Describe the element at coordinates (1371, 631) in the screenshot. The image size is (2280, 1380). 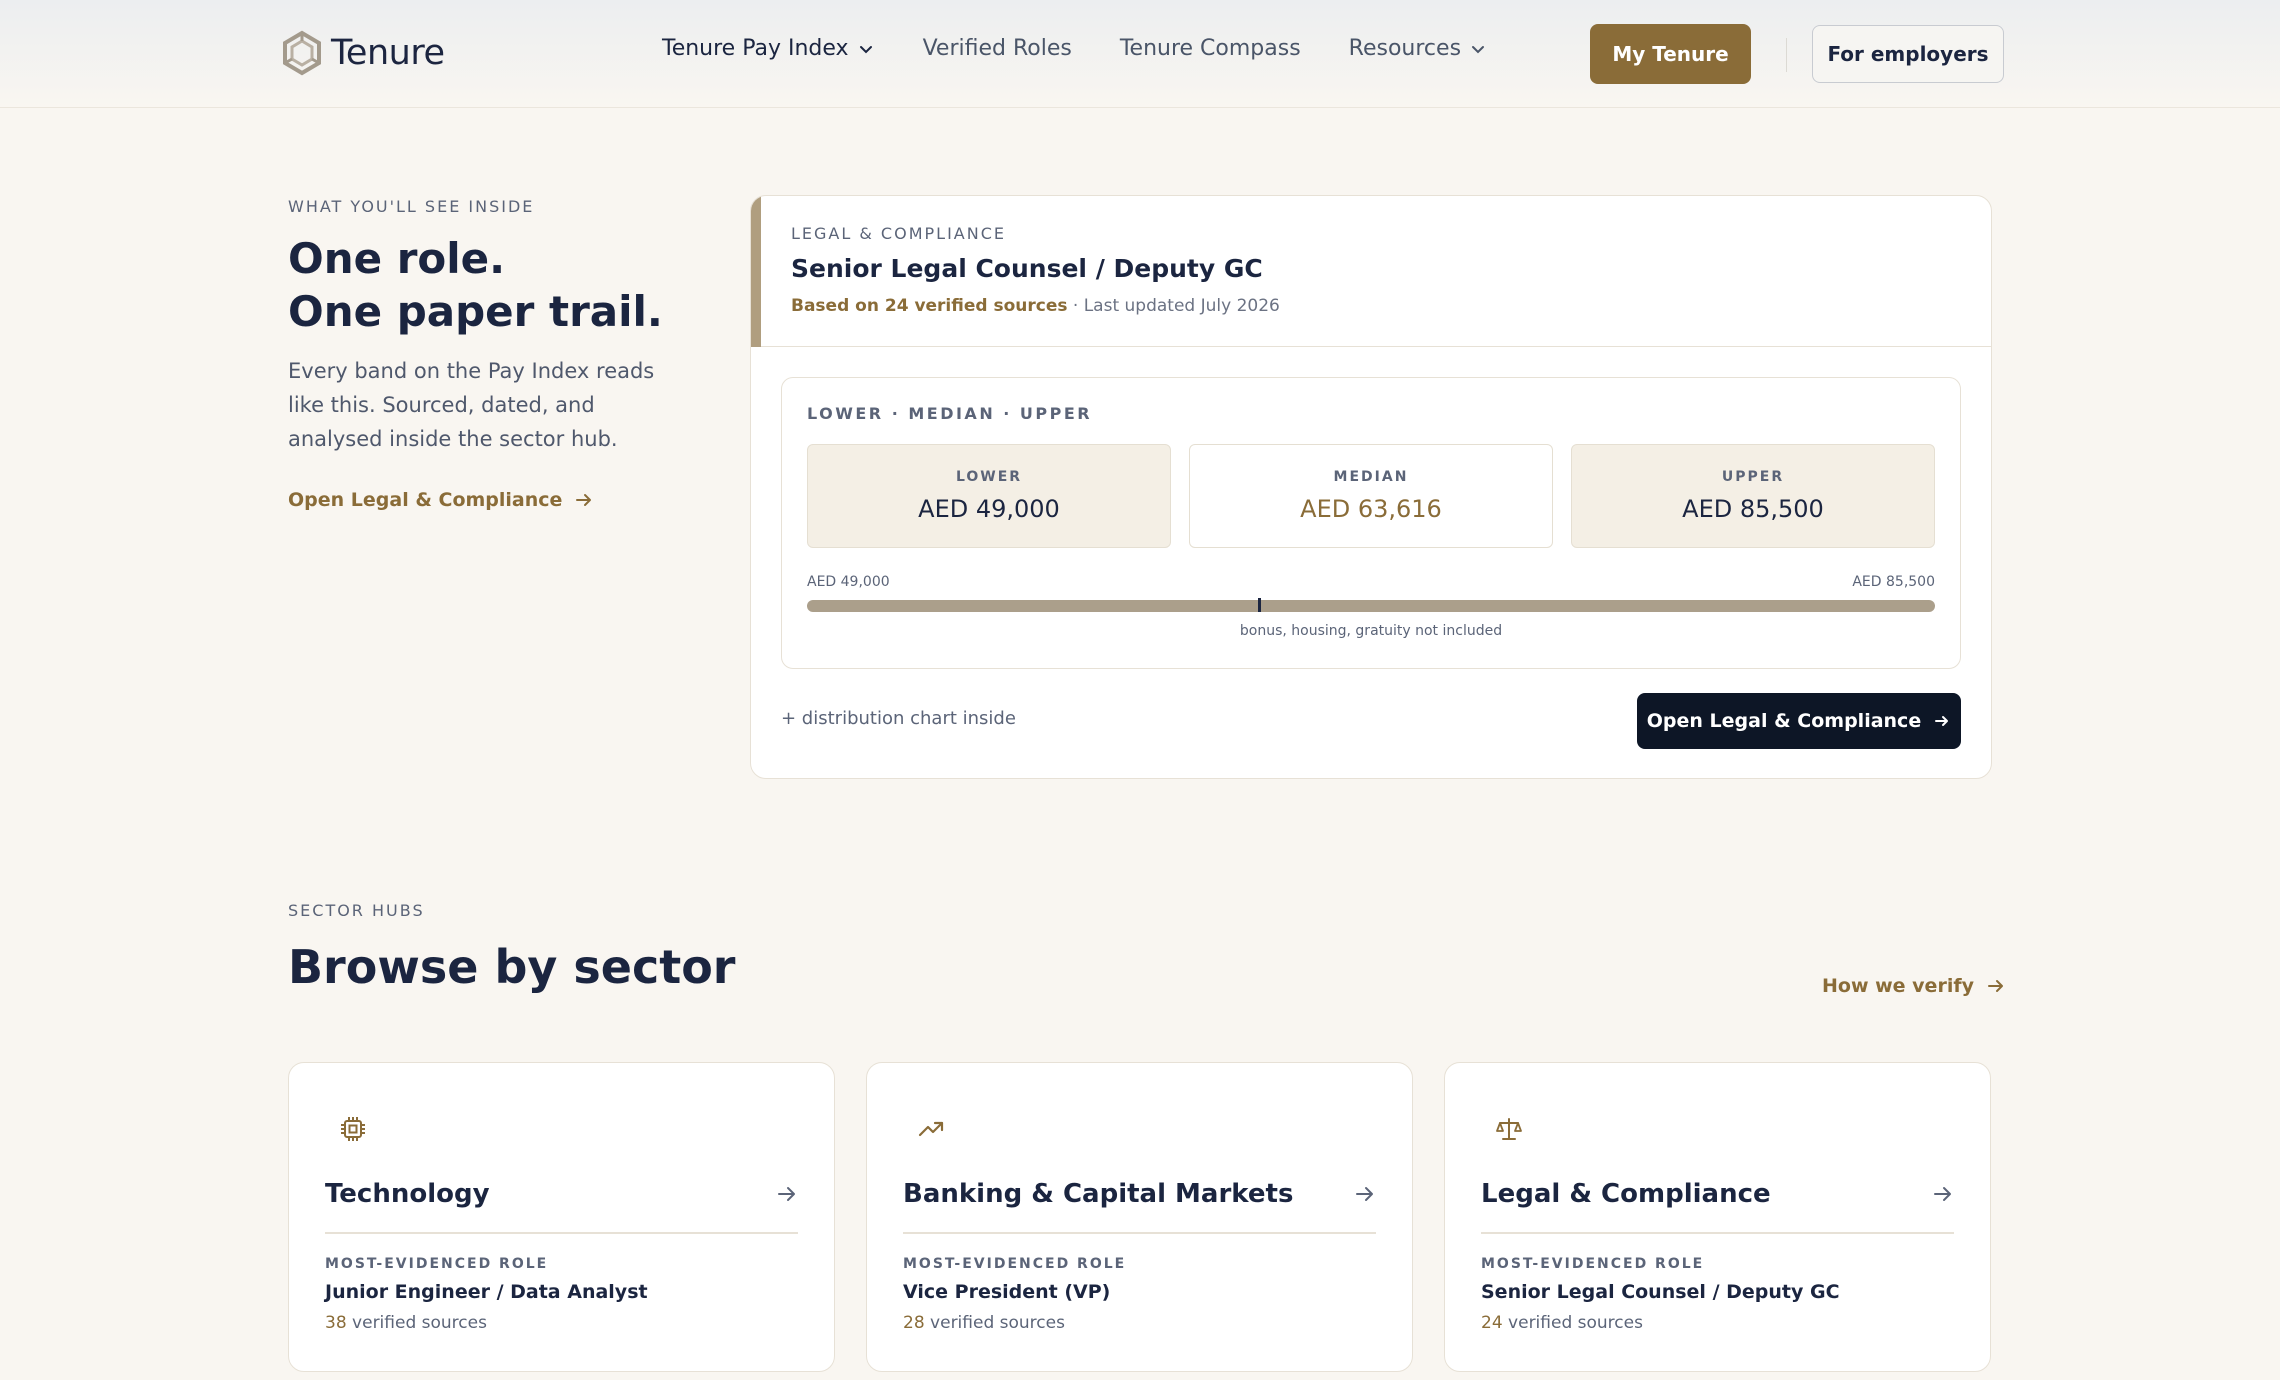
I see `range-note: bonus, housing, gratuity not included` at that location.